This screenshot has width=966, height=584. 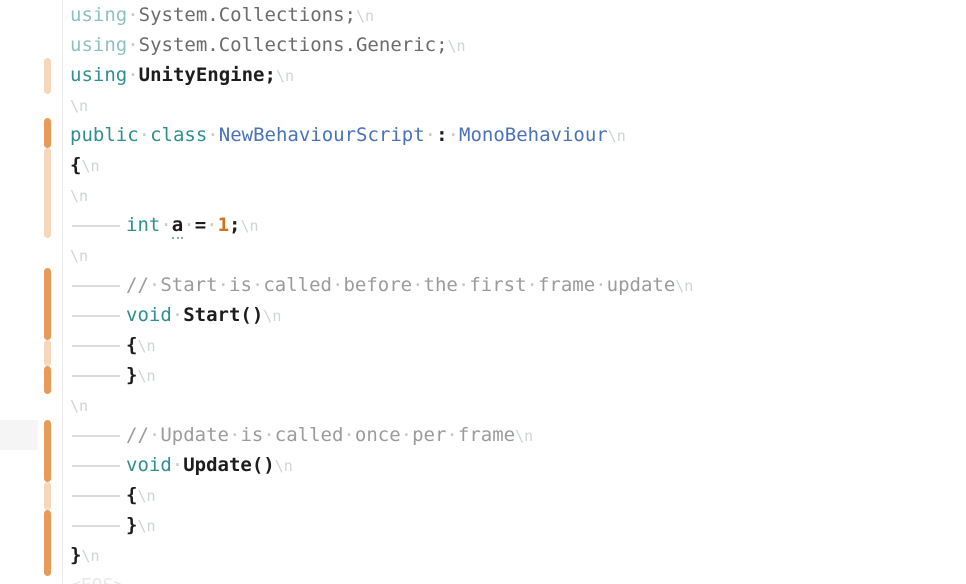 I want to click on code-line: using·System.Collections;\n, so click(x=518, y=15).